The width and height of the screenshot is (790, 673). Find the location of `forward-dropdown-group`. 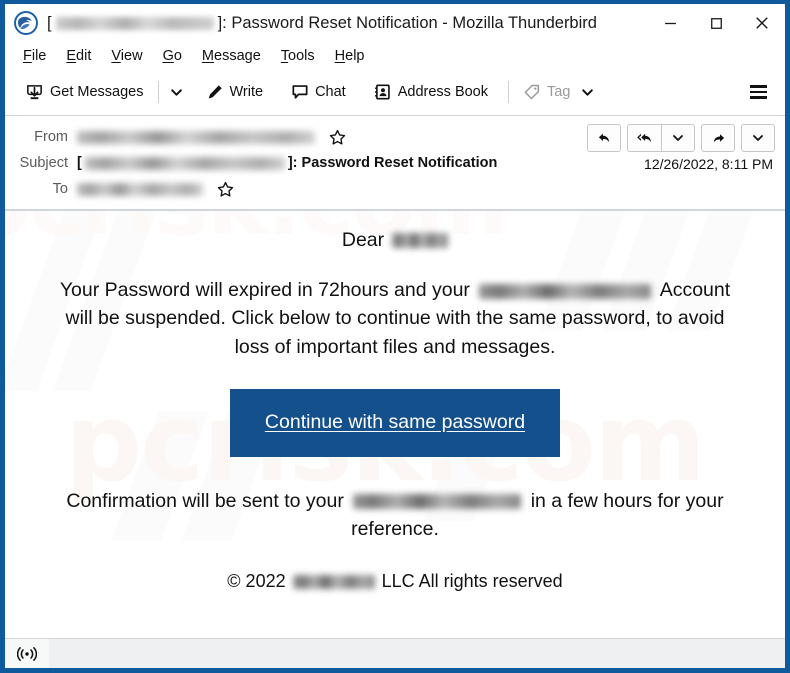

forward-dropdown-group is located at coordinates (758, 138).